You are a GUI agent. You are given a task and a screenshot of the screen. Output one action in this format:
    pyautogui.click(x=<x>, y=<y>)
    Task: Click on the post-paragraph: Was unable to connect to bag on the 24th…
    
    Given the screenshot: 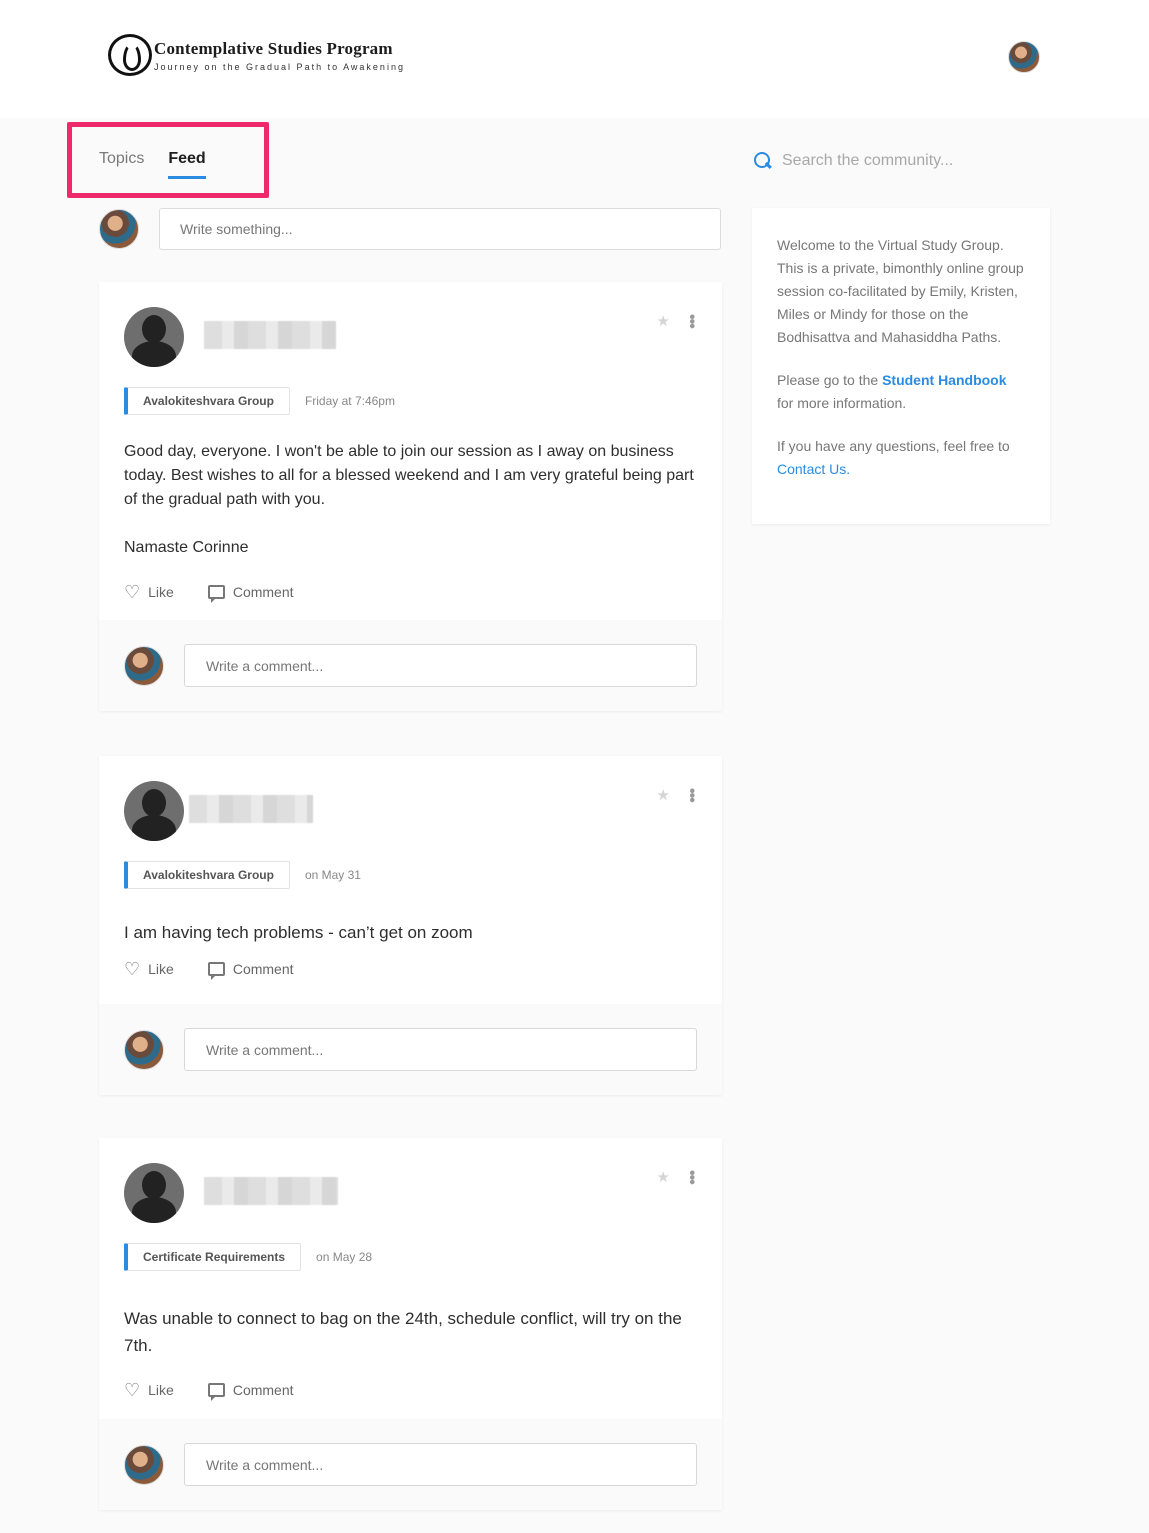 What is the action you would take?
    pyautogui.click(x=403, y=1332)
    